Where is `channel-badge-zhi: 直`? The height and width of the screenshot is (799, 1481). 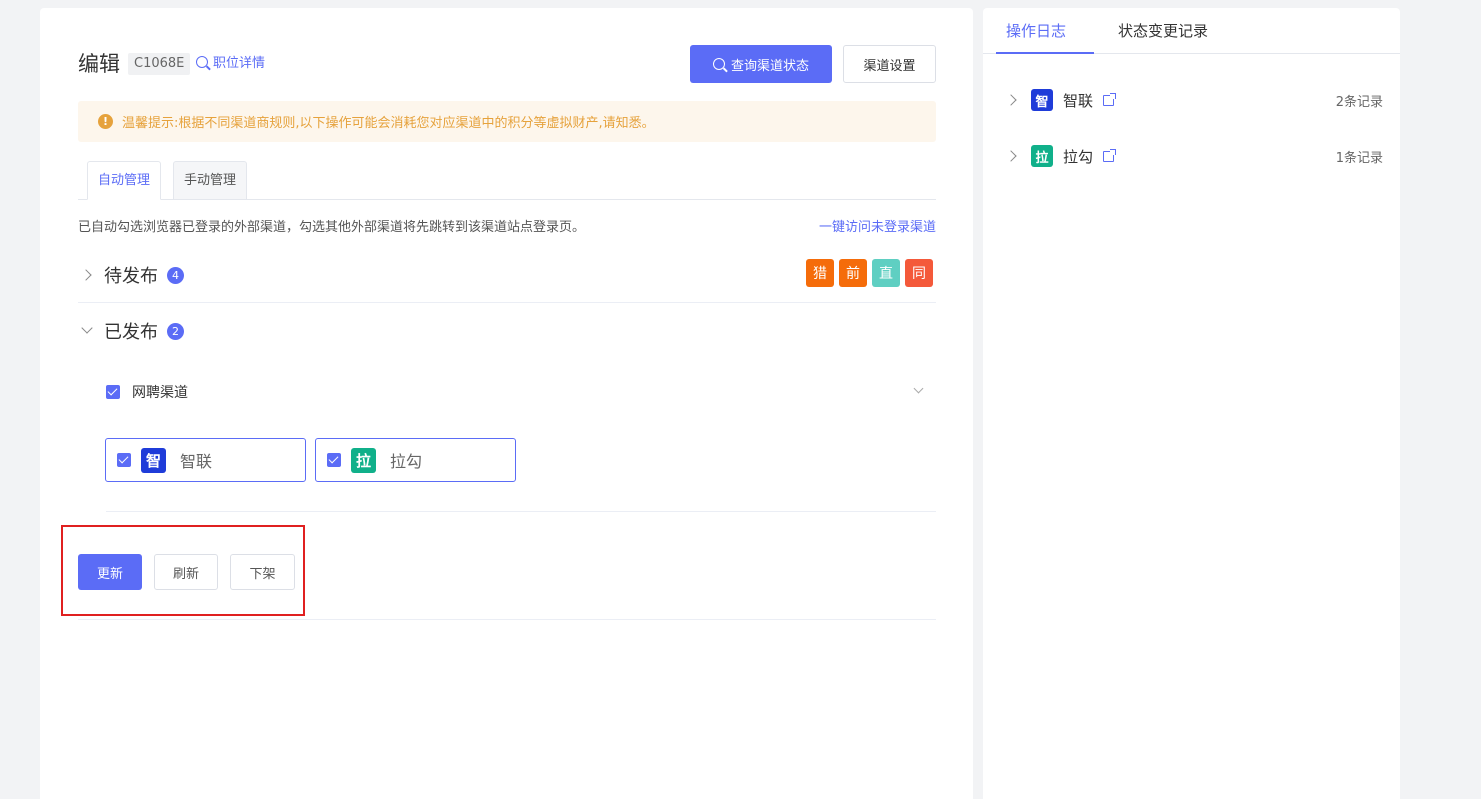 channel-badge-zhi: 直 is located at coordinates (886, 273).